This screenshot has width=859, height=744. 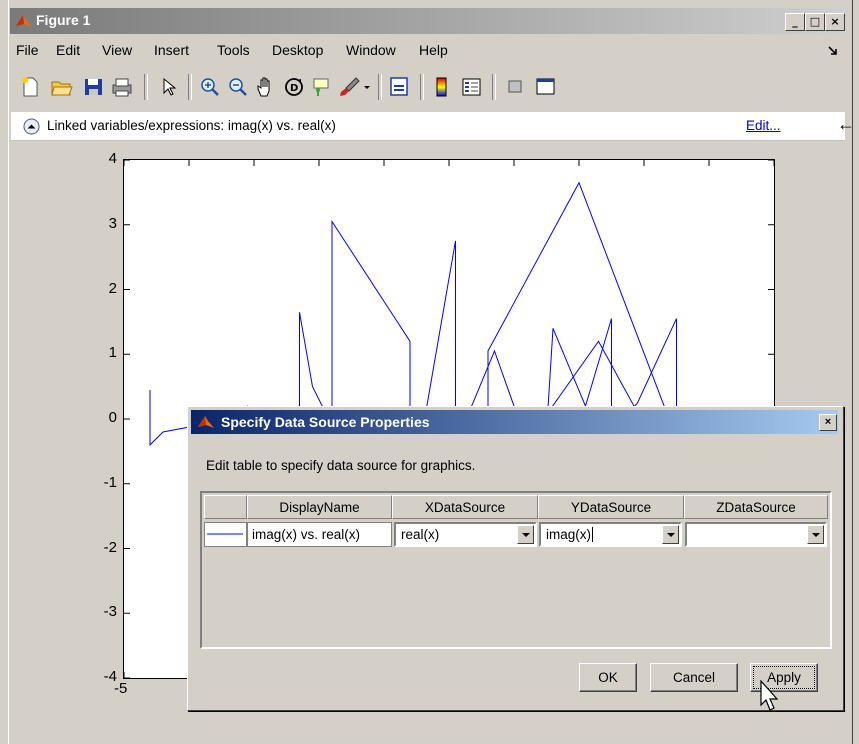 I want to click on y-tick-label: -1, so click(x=110, y=482).